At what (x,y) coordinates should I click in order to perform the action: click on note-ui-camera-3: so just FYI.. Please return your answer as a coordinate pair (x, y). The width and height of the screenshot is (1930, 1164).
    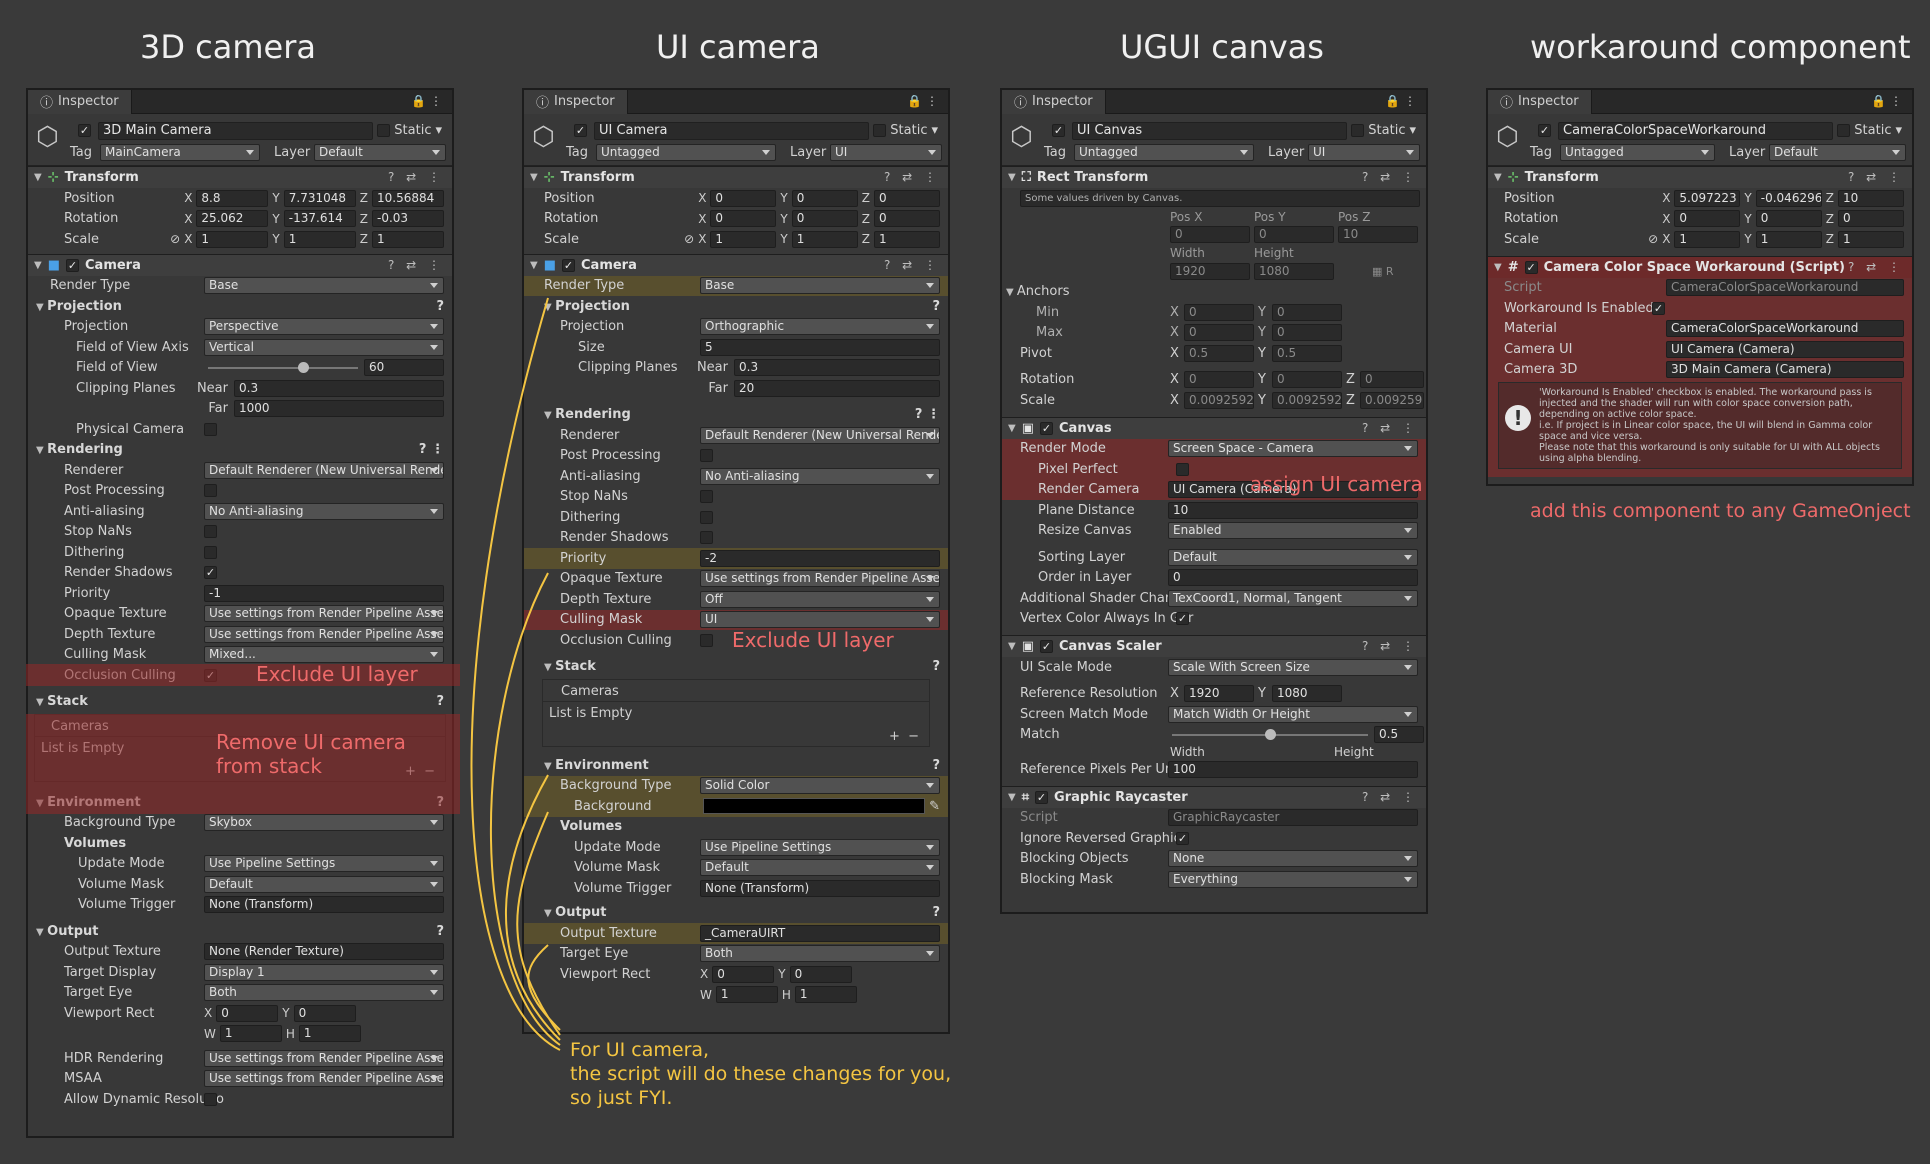
    Looking at the image, I should click on (621, 1098).